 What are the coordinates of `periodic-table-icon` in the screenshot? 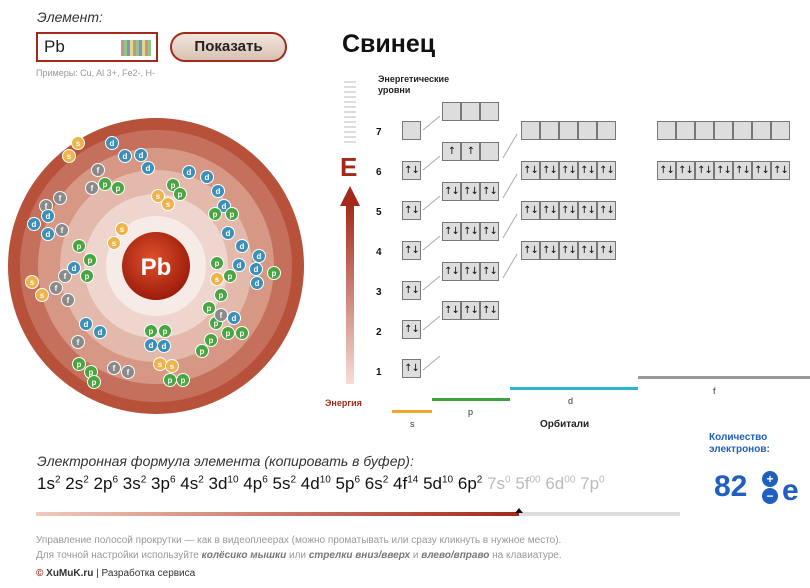 It's located at (136, 48).